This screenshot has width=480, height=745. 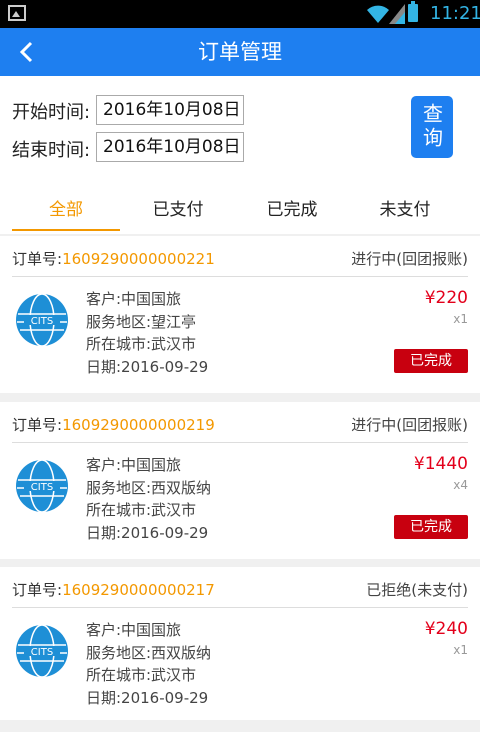 I want to click on order-quantity: x4, so click(x=460, y=485).